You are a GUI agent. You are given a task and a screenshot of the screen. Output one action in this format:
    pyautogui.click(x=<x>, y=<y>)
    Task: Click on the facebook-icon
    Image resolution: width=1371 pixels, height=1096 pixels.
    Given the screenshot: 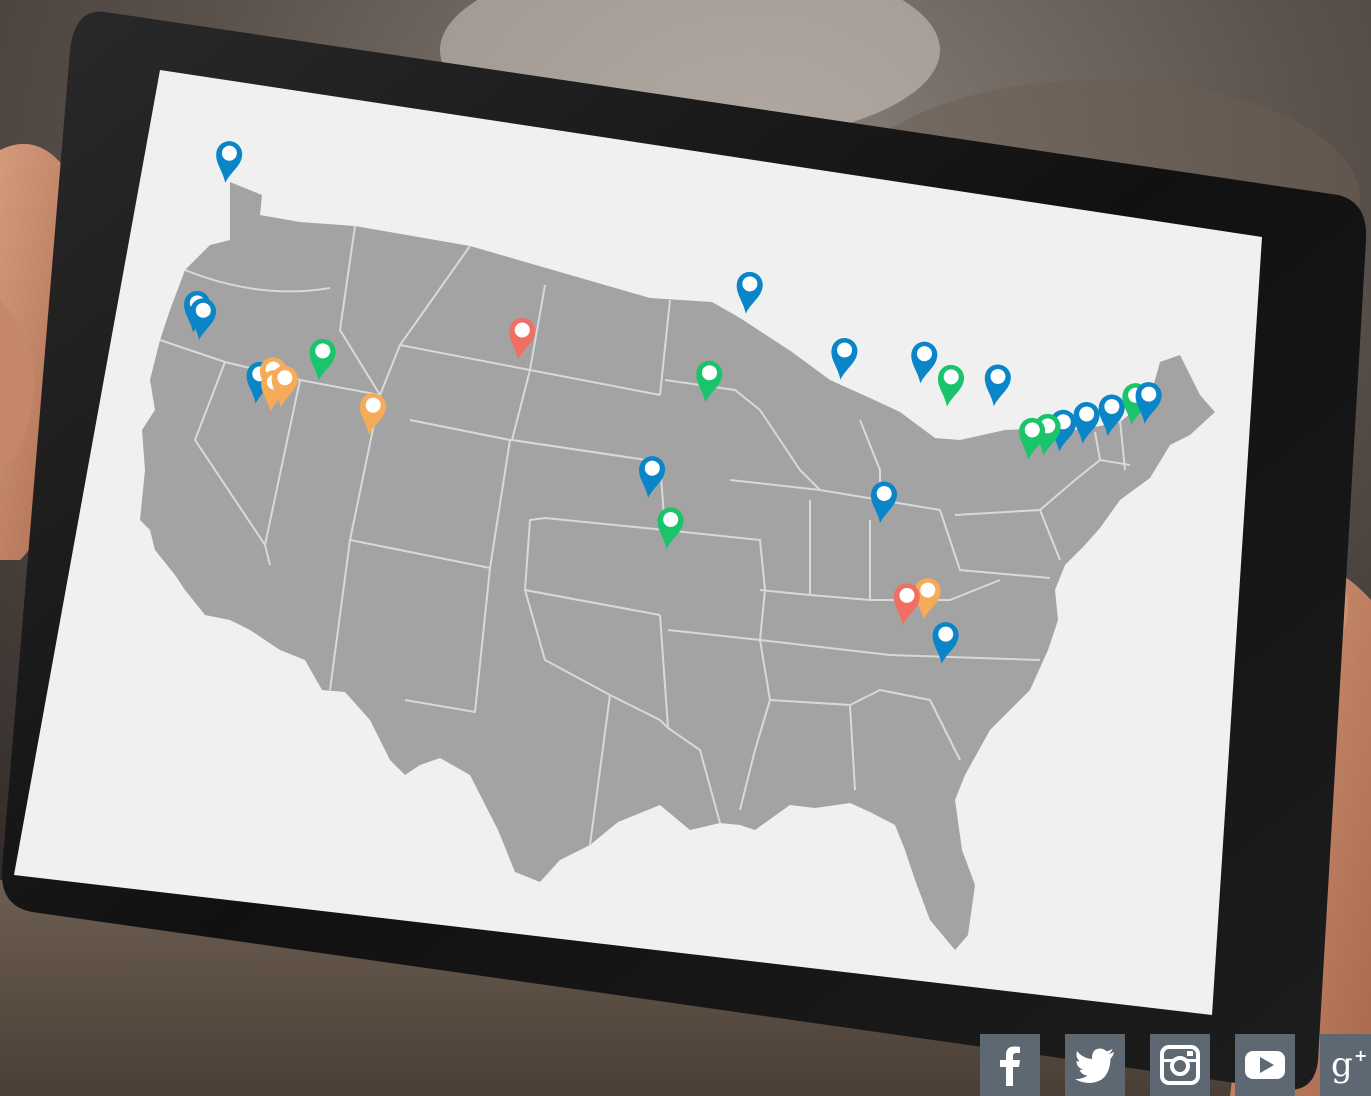 What is the action you would take?
    pyautogui.click(x=1010, y=1066)
    